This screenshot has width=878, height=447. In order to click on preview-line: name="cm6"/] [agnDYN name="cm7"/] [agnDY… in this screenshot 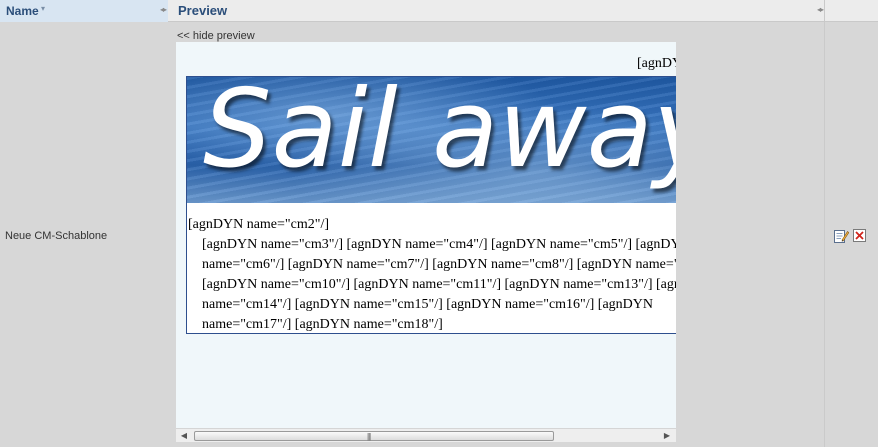, I will do `click(439, 264)`.